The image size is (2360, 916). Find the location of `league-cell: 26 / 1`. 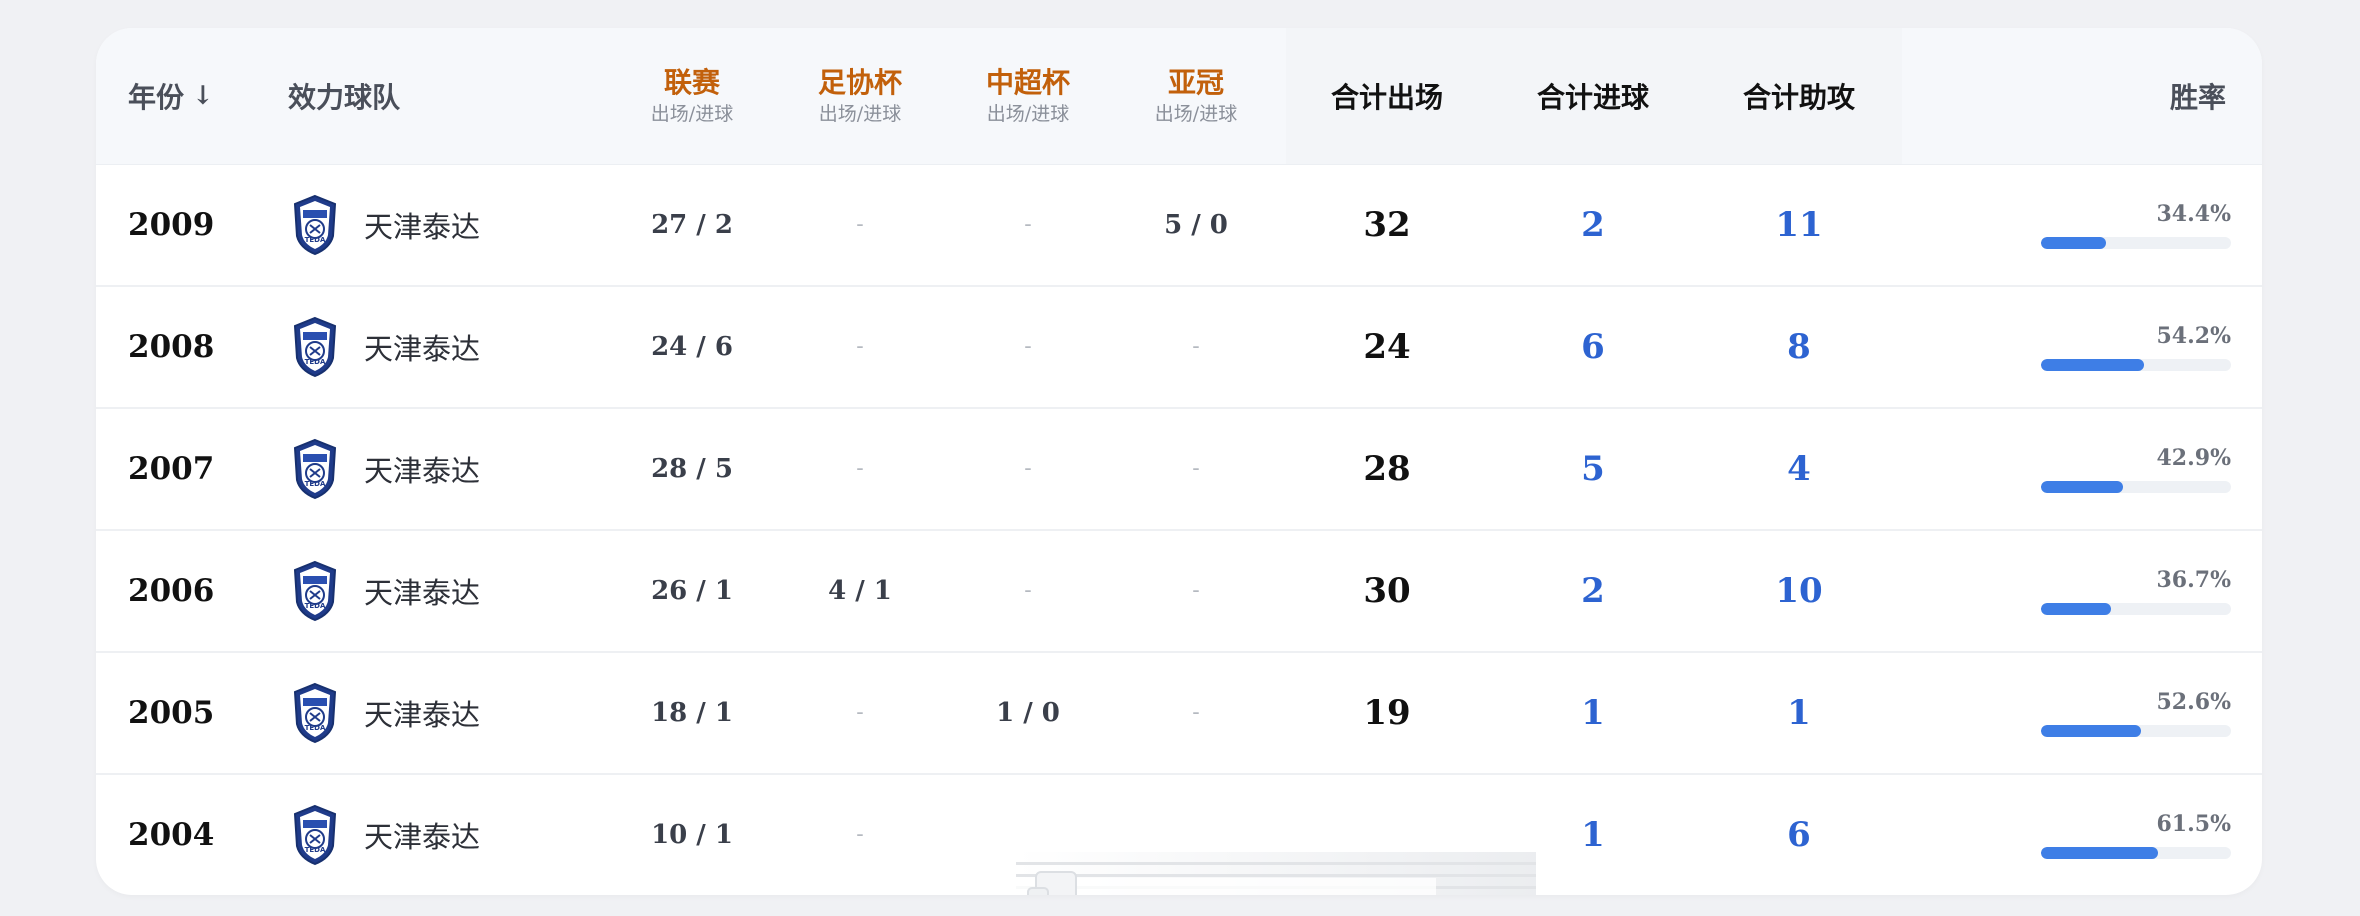

league-cell: 26 / 1 is located at coordinates (692, 590).